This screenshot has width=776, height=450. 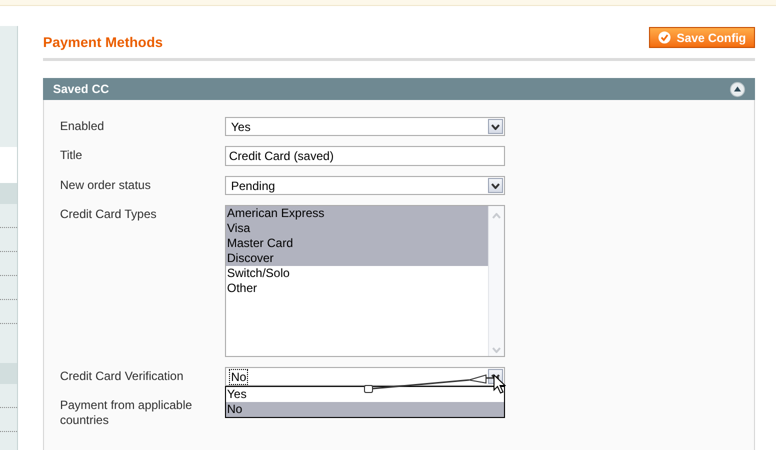 I want to click on select-field: Pending, so click(x=365, y=185).